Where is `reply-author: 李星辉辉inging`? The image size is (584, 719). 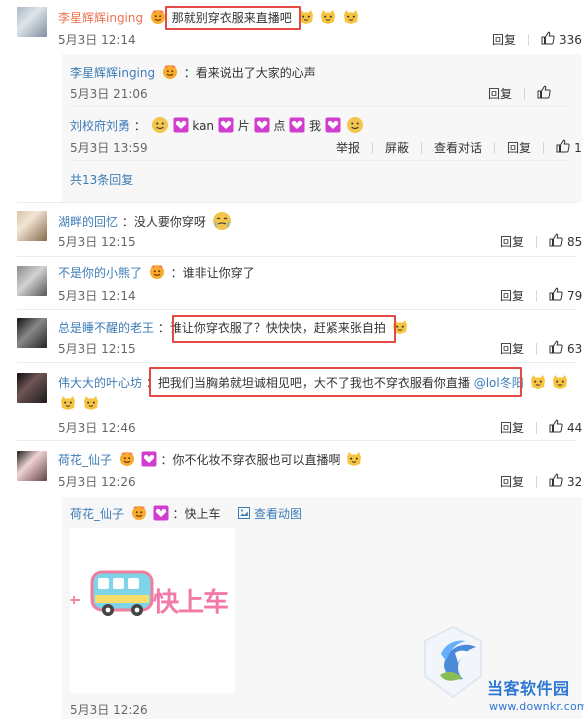
reply-author: 李星辉辉inging is located at coordinates (112, 73).